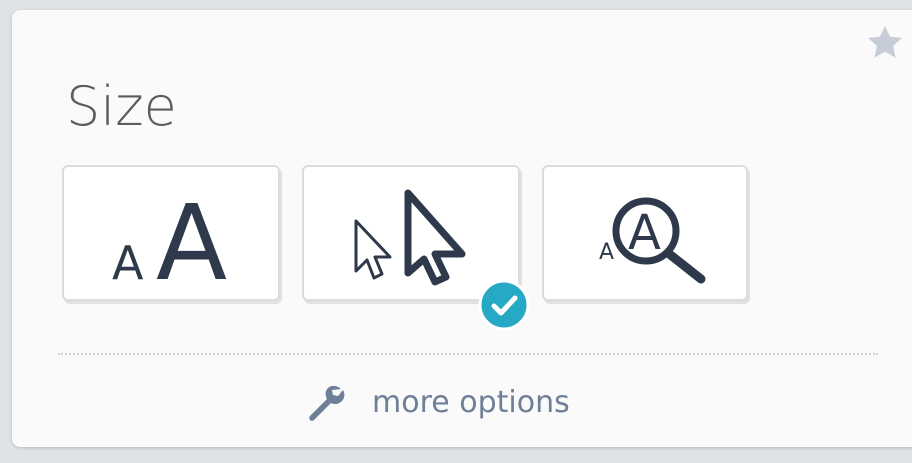  What do you see at coordinates (327, 403) in the screenshot?
I see `wrench-icon` at bounding box center [327, 403].